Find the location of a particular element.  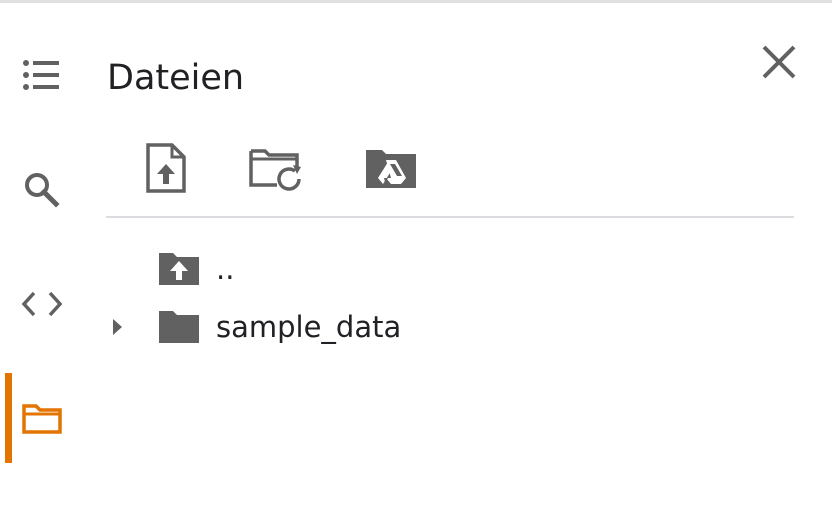

tree-item-label: .. is located at coordinates (225, 269).